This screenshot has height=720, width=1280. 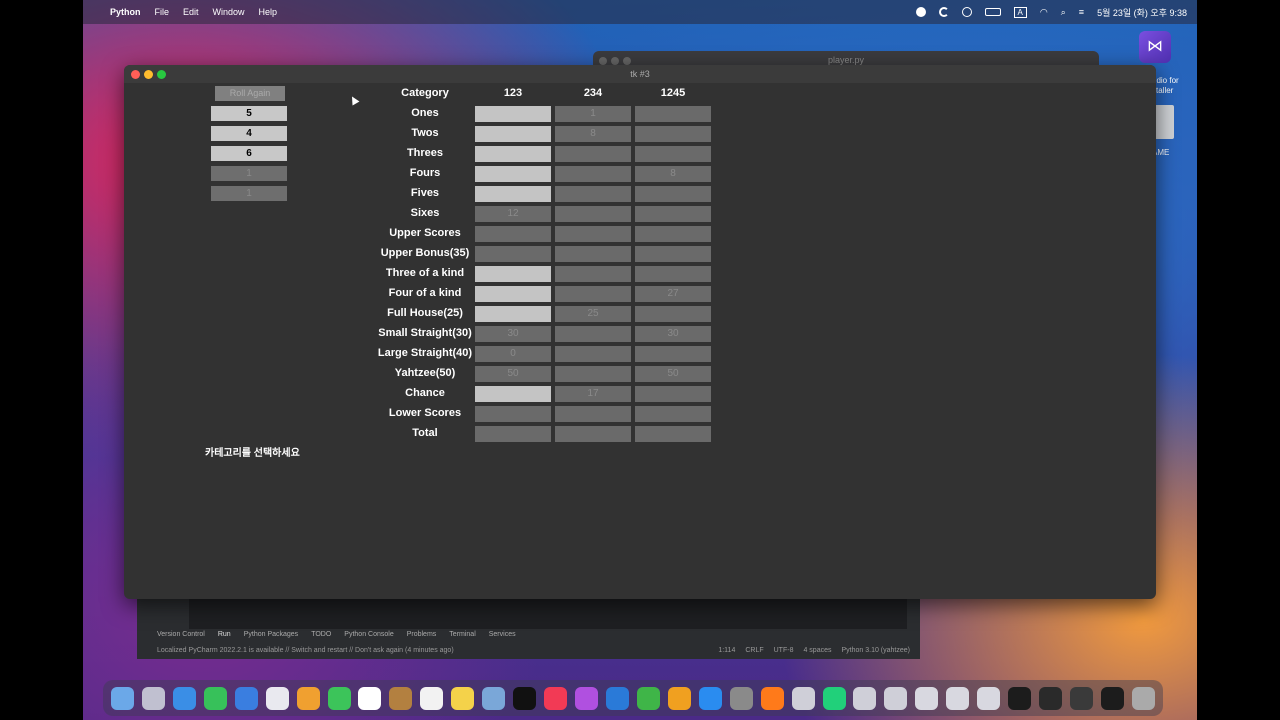 What do you see at coordinates (1063, 12) in the screenshot?
I see `search-icon: ⌕` at bounding box center [1063, 12].